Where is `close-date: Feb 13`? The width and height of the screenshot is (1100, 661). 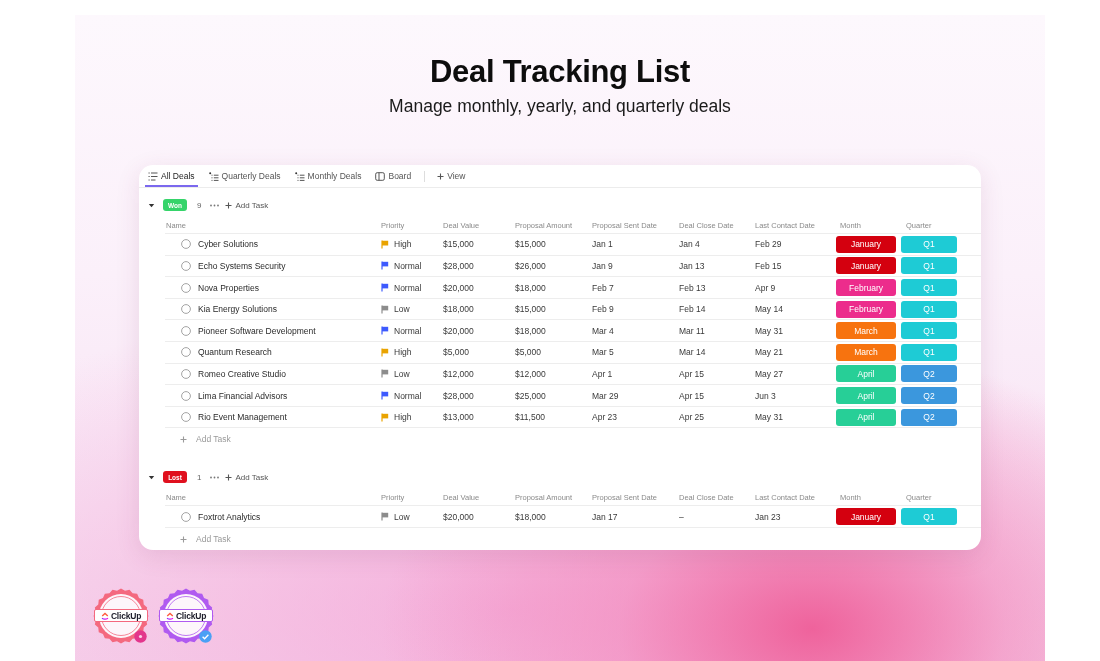 close-date: Feb 13 is located at coordinates (692, 287).